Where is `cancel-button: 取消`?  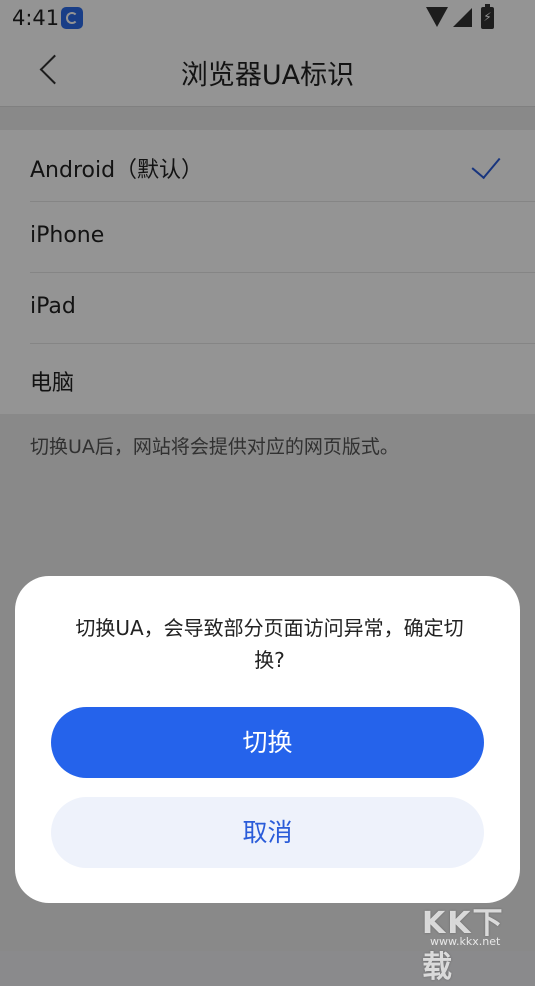 cancel-button: 取消 is located at coordinates (267, 832).